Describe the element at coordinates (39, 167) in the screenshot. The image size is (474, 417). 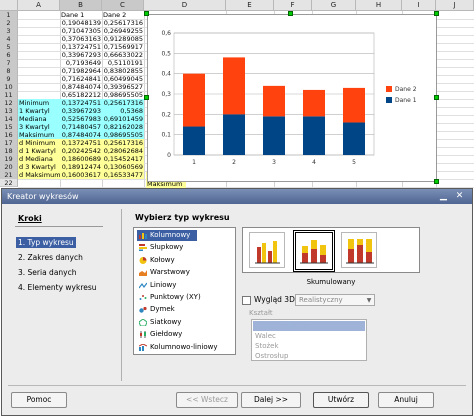
I see `cell-stat-label: d 3 Kwartyl` at that location.